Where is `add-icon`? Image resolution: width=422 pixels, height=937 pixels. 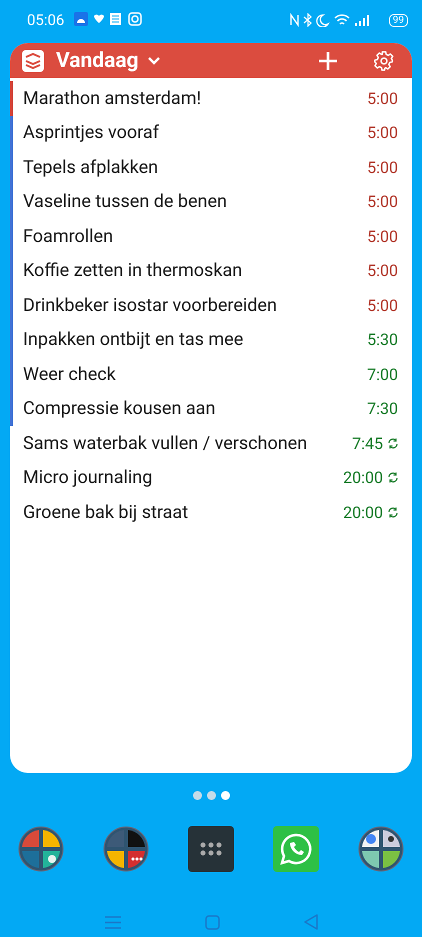 add-icon is located at coordinates (328, 60).